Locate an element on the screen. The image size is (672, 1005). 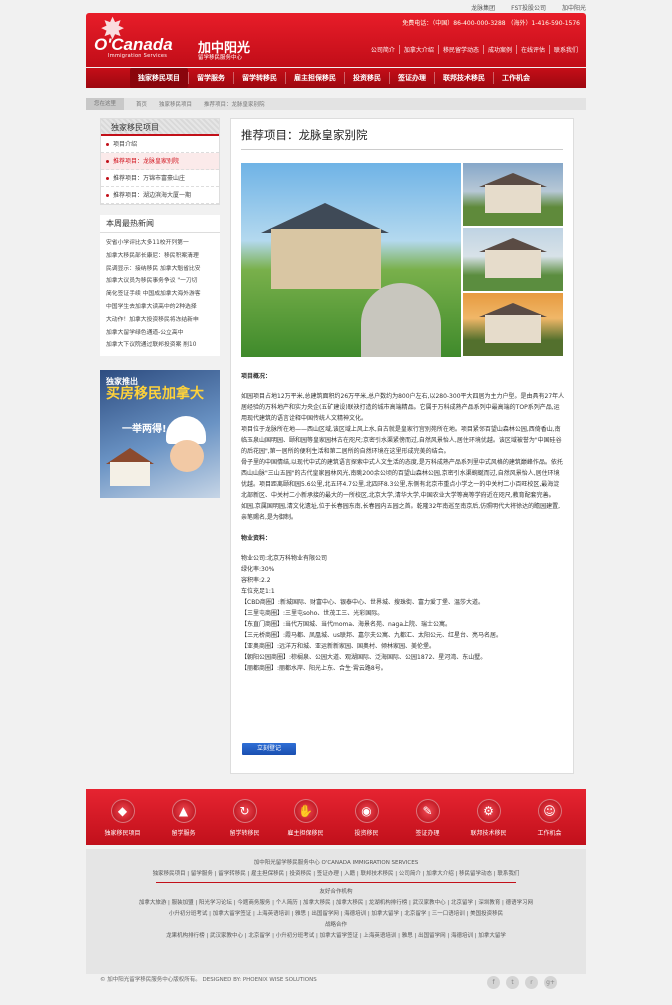
nav-item-investment: 投资移民 is located at coordinates (367, 78).